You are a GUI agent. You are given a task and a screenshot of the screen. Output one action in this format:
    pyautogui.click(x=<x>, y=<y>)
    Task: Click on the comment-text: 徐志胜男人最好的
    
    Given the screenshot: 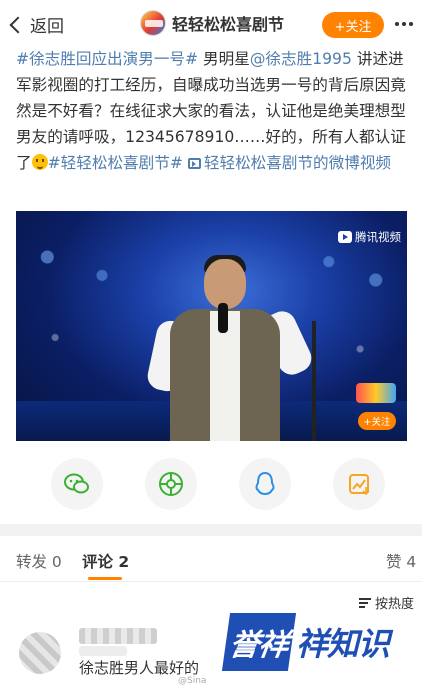 What is the action you would take?
    pyautogui.click(x=139, y=668)
    